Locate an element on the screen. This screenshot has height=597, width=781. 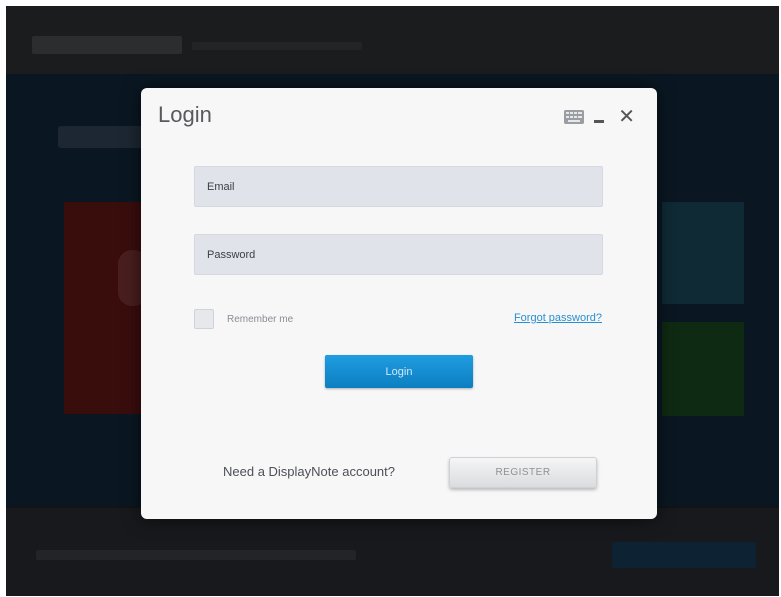
app-header is located at coordinates (392, 40).